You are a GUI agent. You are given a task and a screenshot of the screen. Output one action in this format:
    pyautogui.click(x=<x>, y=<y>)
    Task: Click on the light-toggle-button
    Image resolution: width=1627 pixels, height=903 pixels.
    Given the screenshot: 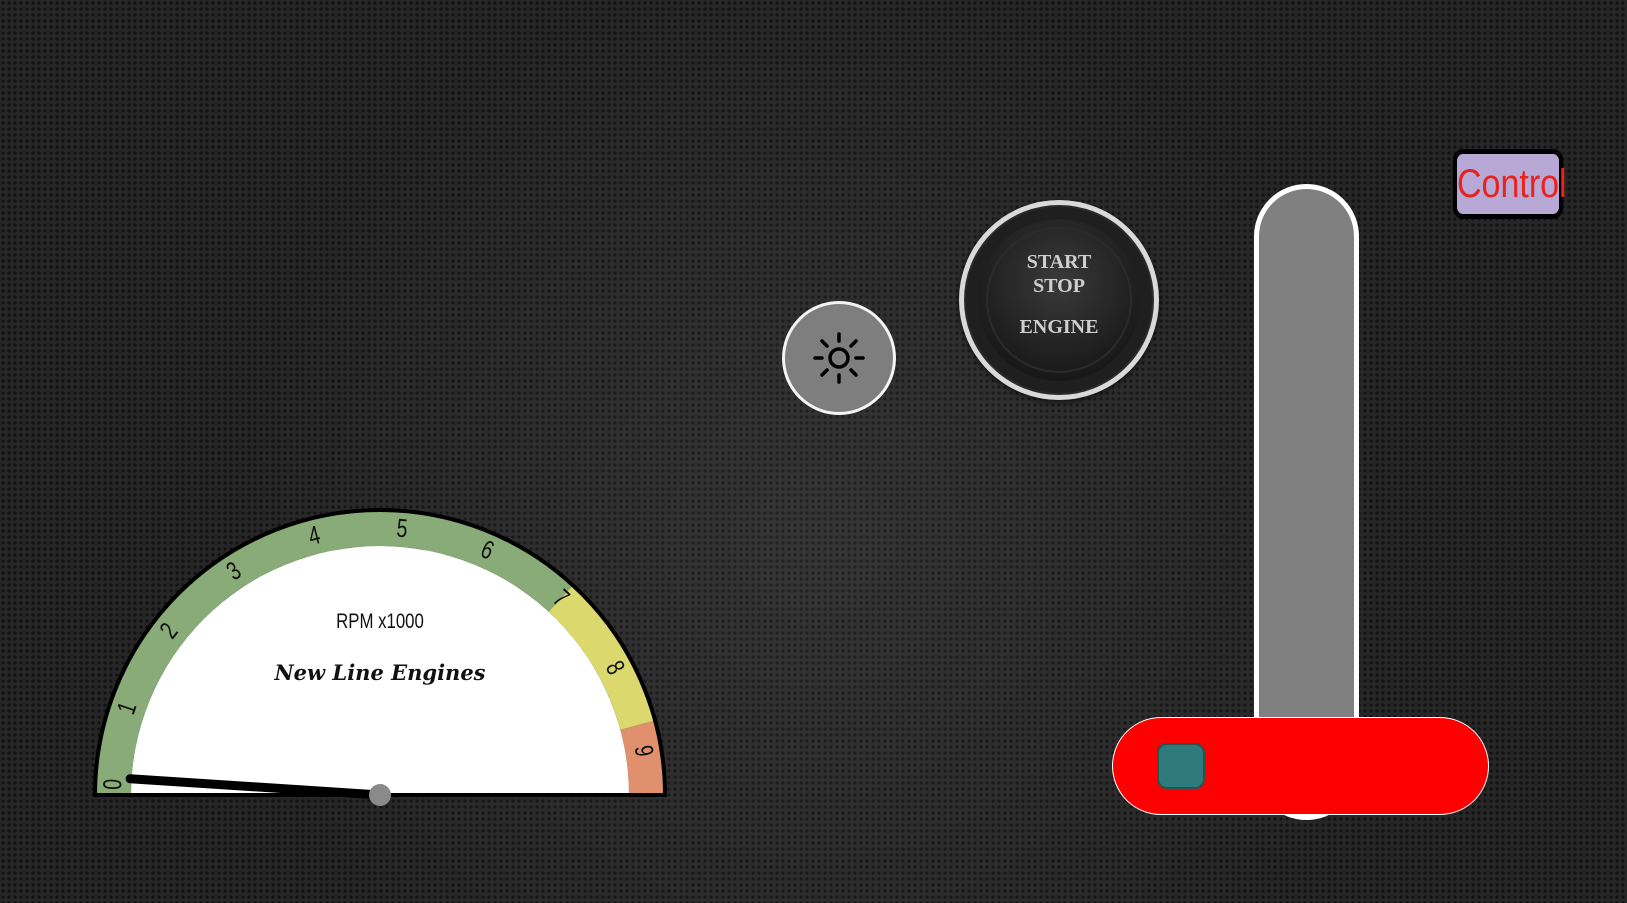 What is the action you would take?
    pyautogui.click(x=839, y=358)
    